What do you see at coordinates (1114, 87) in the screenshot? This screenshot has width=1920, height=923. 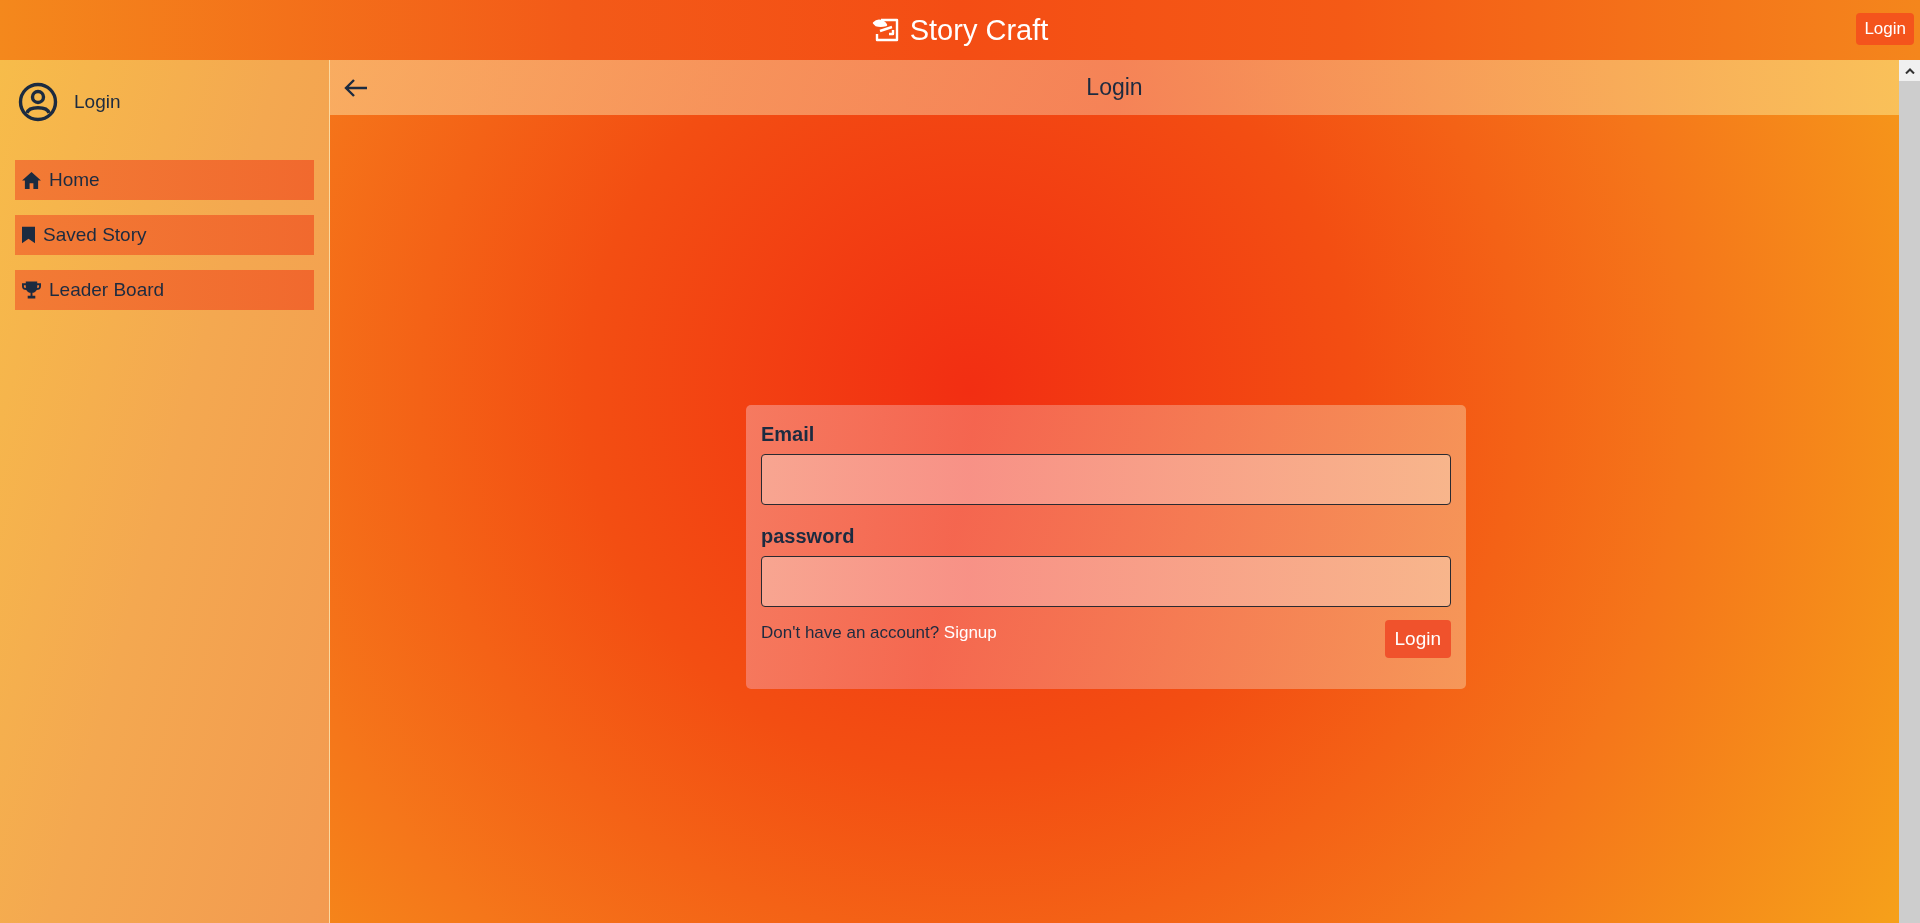 I see `page-title: Login` at bounding box center [1114, 87].